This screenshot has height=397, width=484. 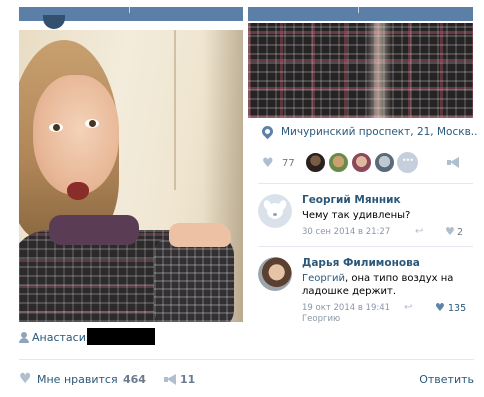 I want to click on photo-mouth, so click(x=78, y=191).